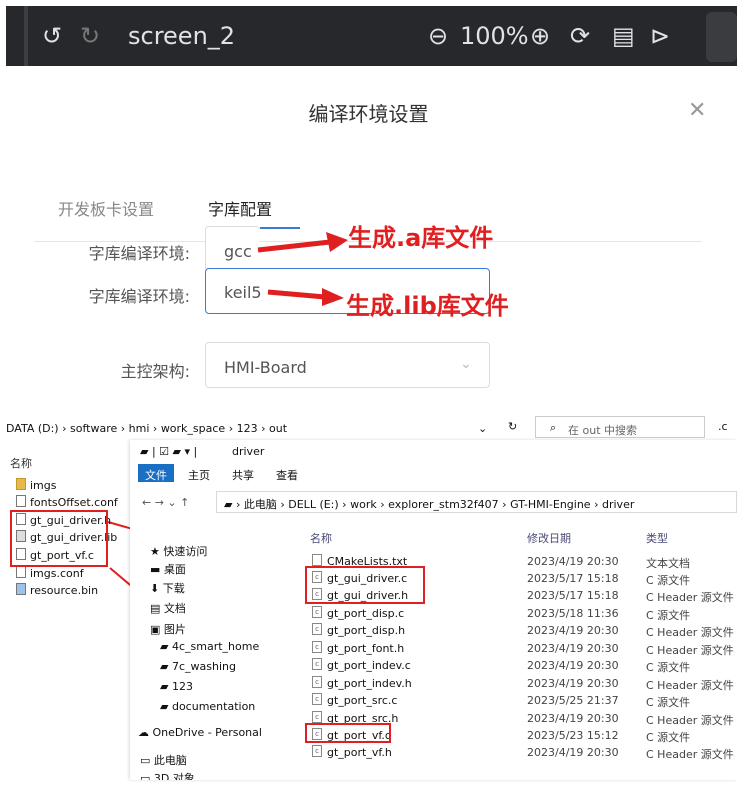 Image resolution: width=737 pixels, height=806 pixels. Describe the element at coordinates (168, 629) in the screenshot. I see `nav-pictures: ▣ 图片` at that location.